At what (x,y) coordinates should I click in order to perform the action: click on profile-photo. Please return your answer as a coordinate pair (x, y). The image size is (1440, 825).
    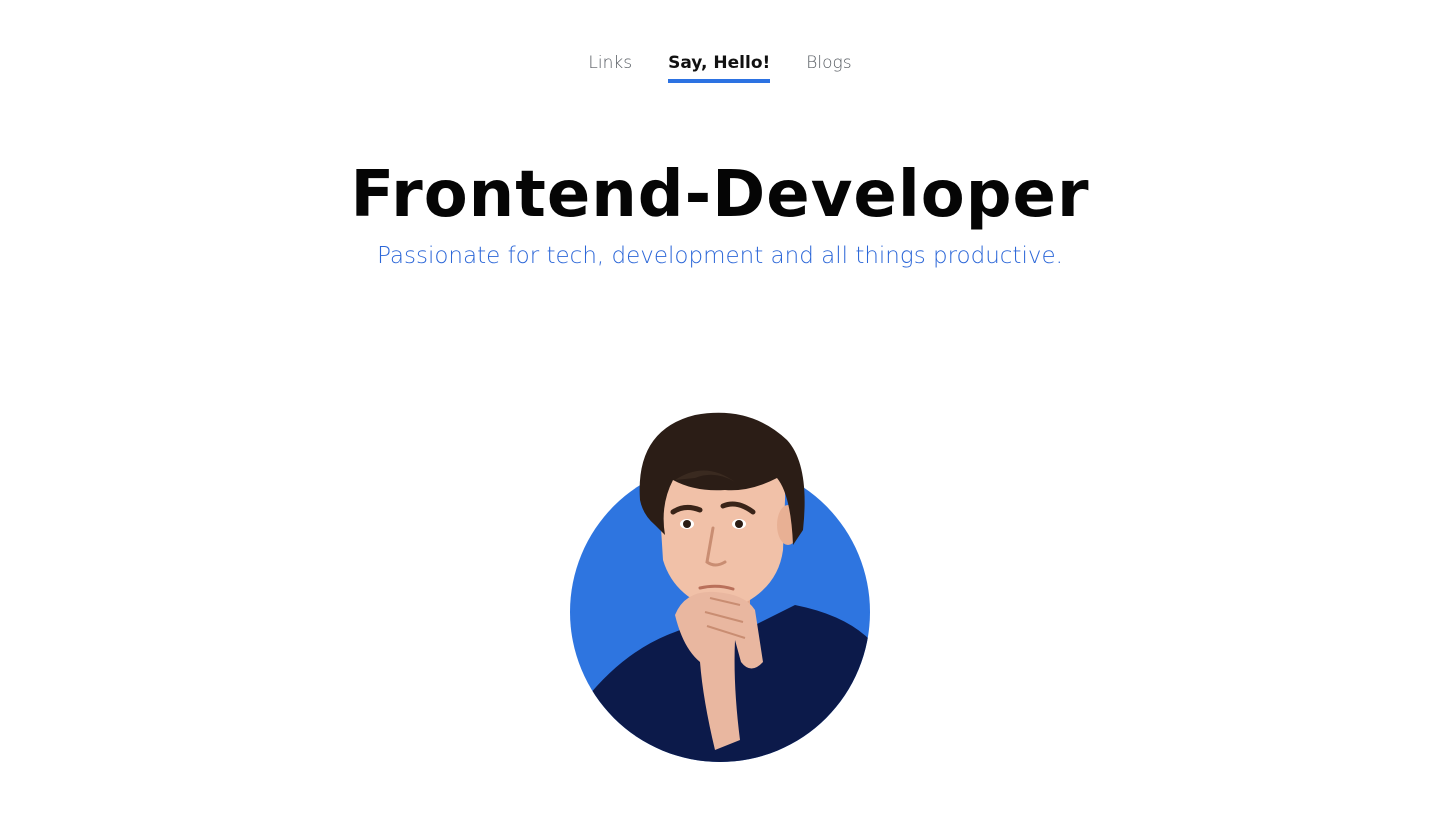
    Looking at the image, I should click on (720, 585).